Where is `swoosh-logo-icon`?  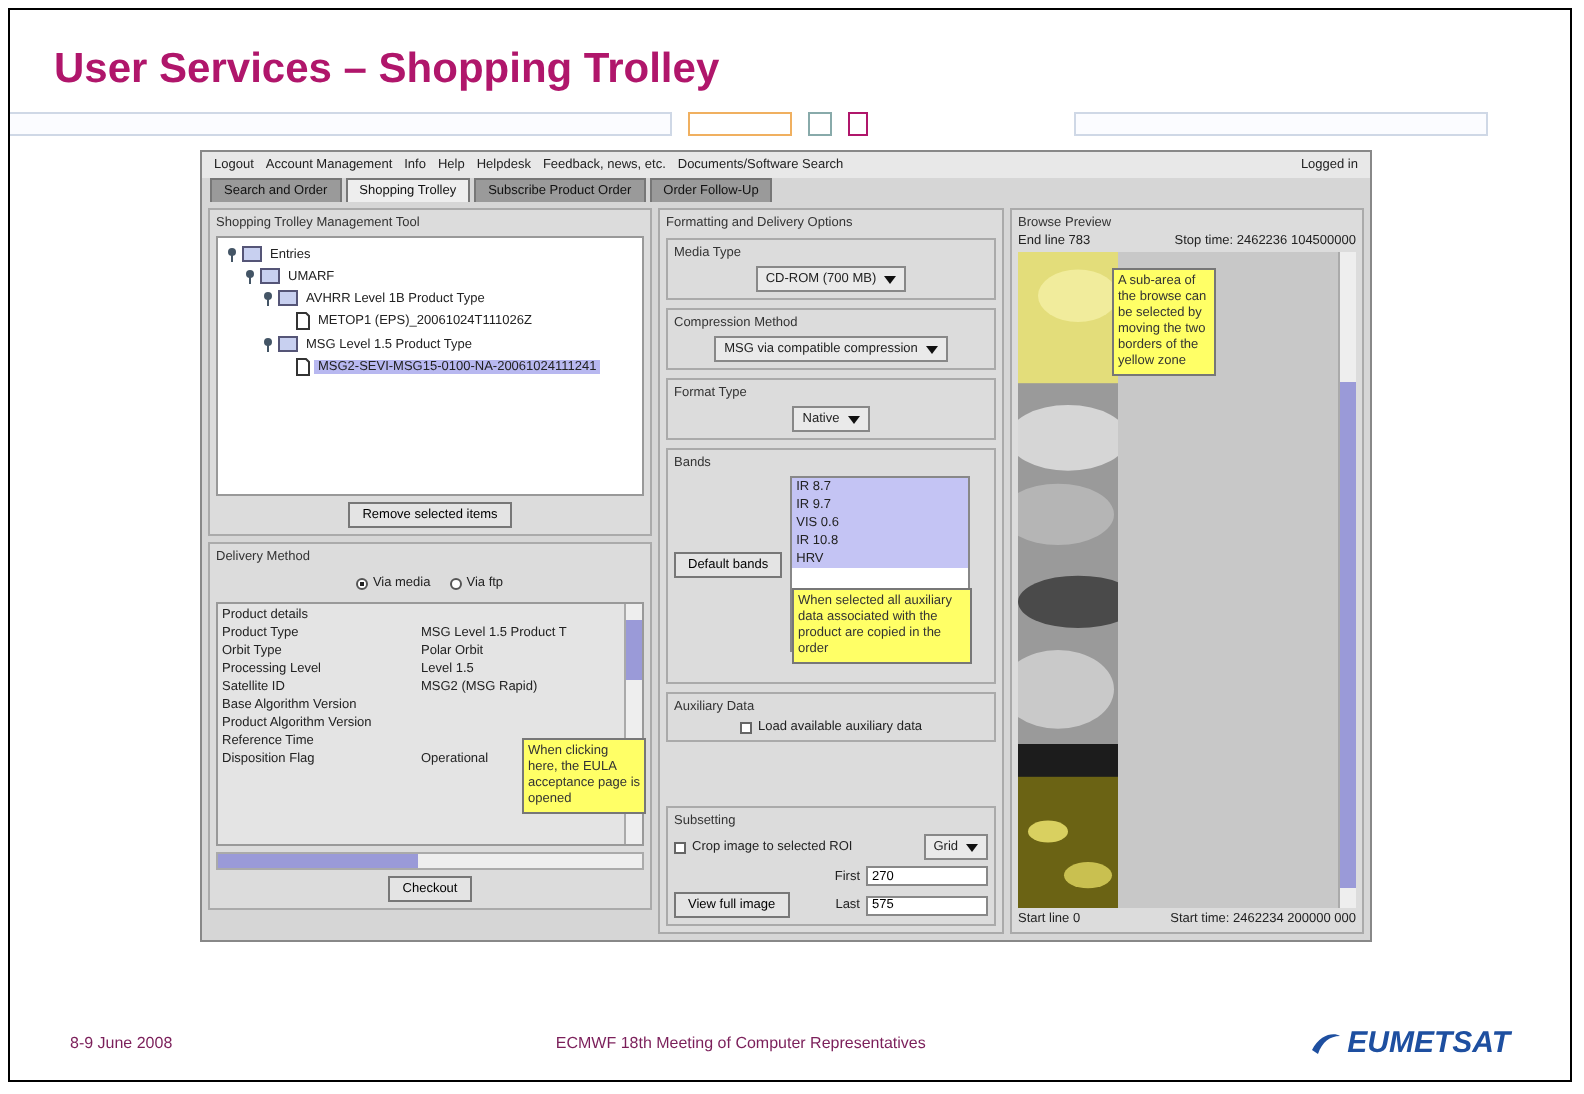
swoosh-logo-icon is located at coordinates (1325, 1043).